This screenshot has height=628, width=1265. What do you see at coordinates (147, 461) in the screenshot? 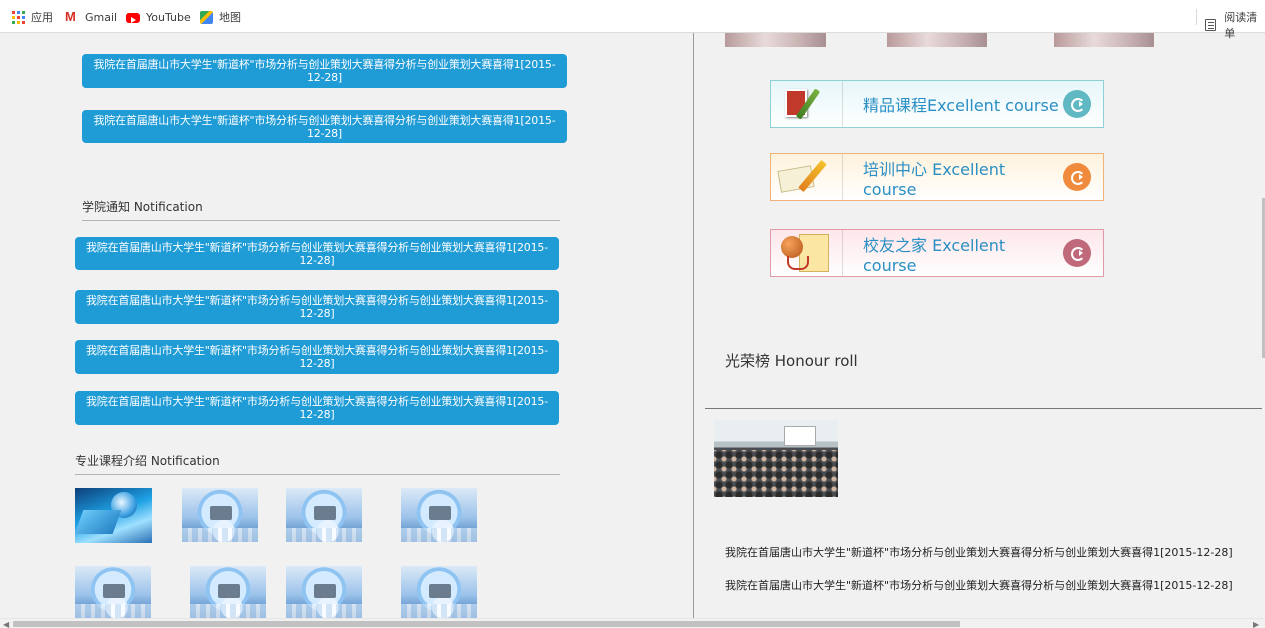
I see `course-intro-section-title: 专业课程介绍 Notification` at bounding box center [147, 461].